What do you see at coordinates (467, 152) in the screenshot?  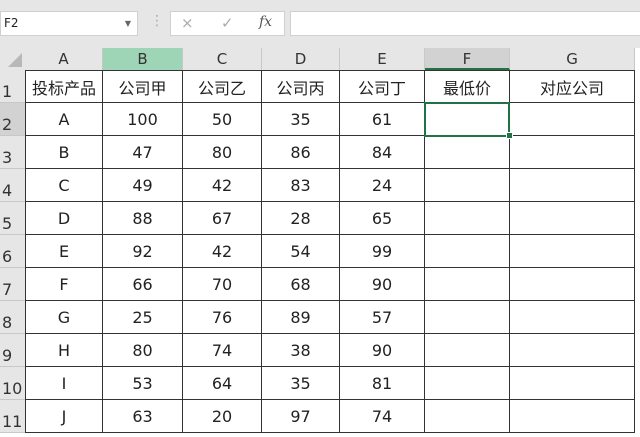 I see `cell-F3` at bounding box center [467, 152].